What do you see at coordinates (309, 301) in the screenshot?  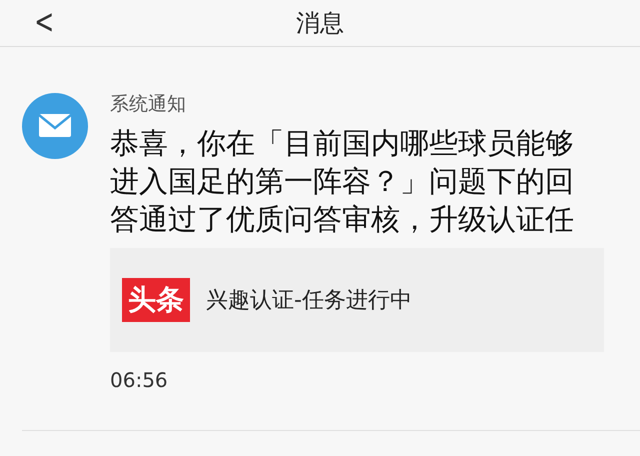 I see `card-title: 兴趣认证-任务进行中` at bounding box center [309, 301].